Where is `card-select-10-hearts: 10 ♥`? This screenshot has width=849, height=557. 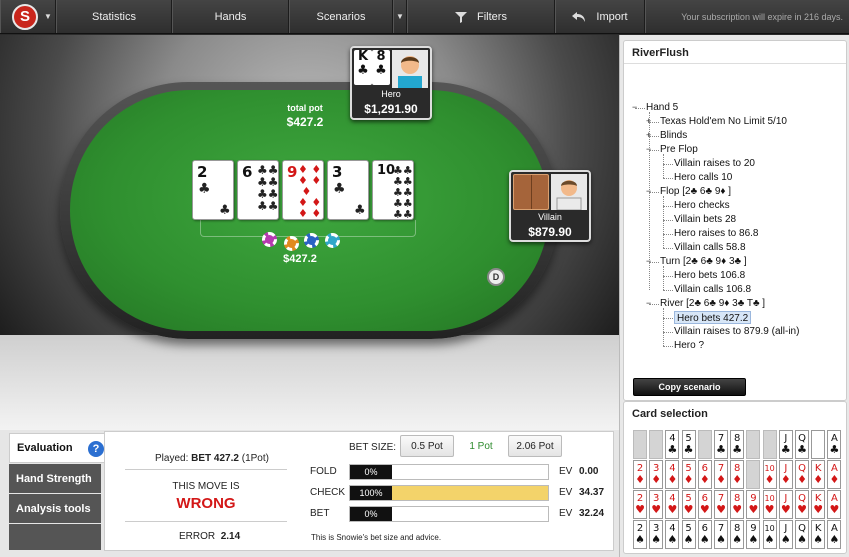
card-select-10-hearts: 10 ♥ is located at coordinates (769, 504).